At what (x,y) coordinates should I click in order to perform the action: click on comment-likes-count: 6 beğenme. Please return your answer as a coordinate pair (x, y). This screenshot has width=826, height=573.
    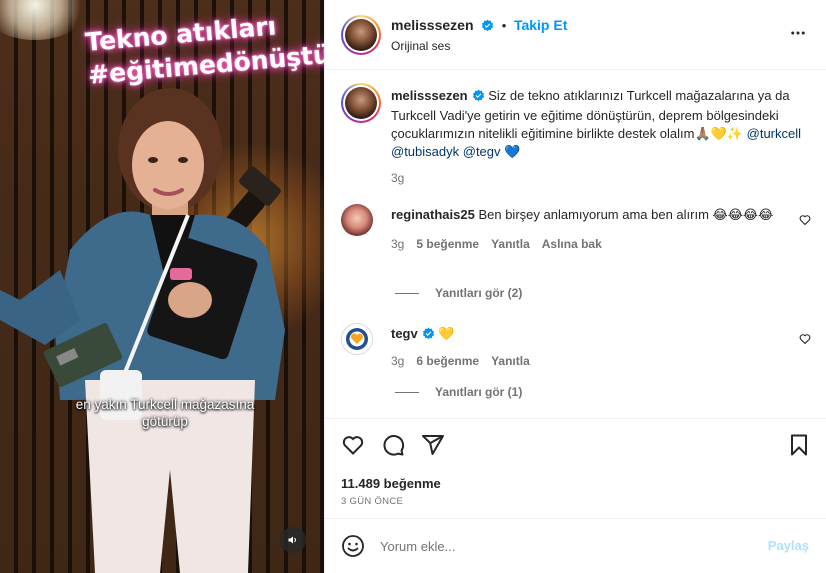
    Looking at the image, I should click on (447, 361).